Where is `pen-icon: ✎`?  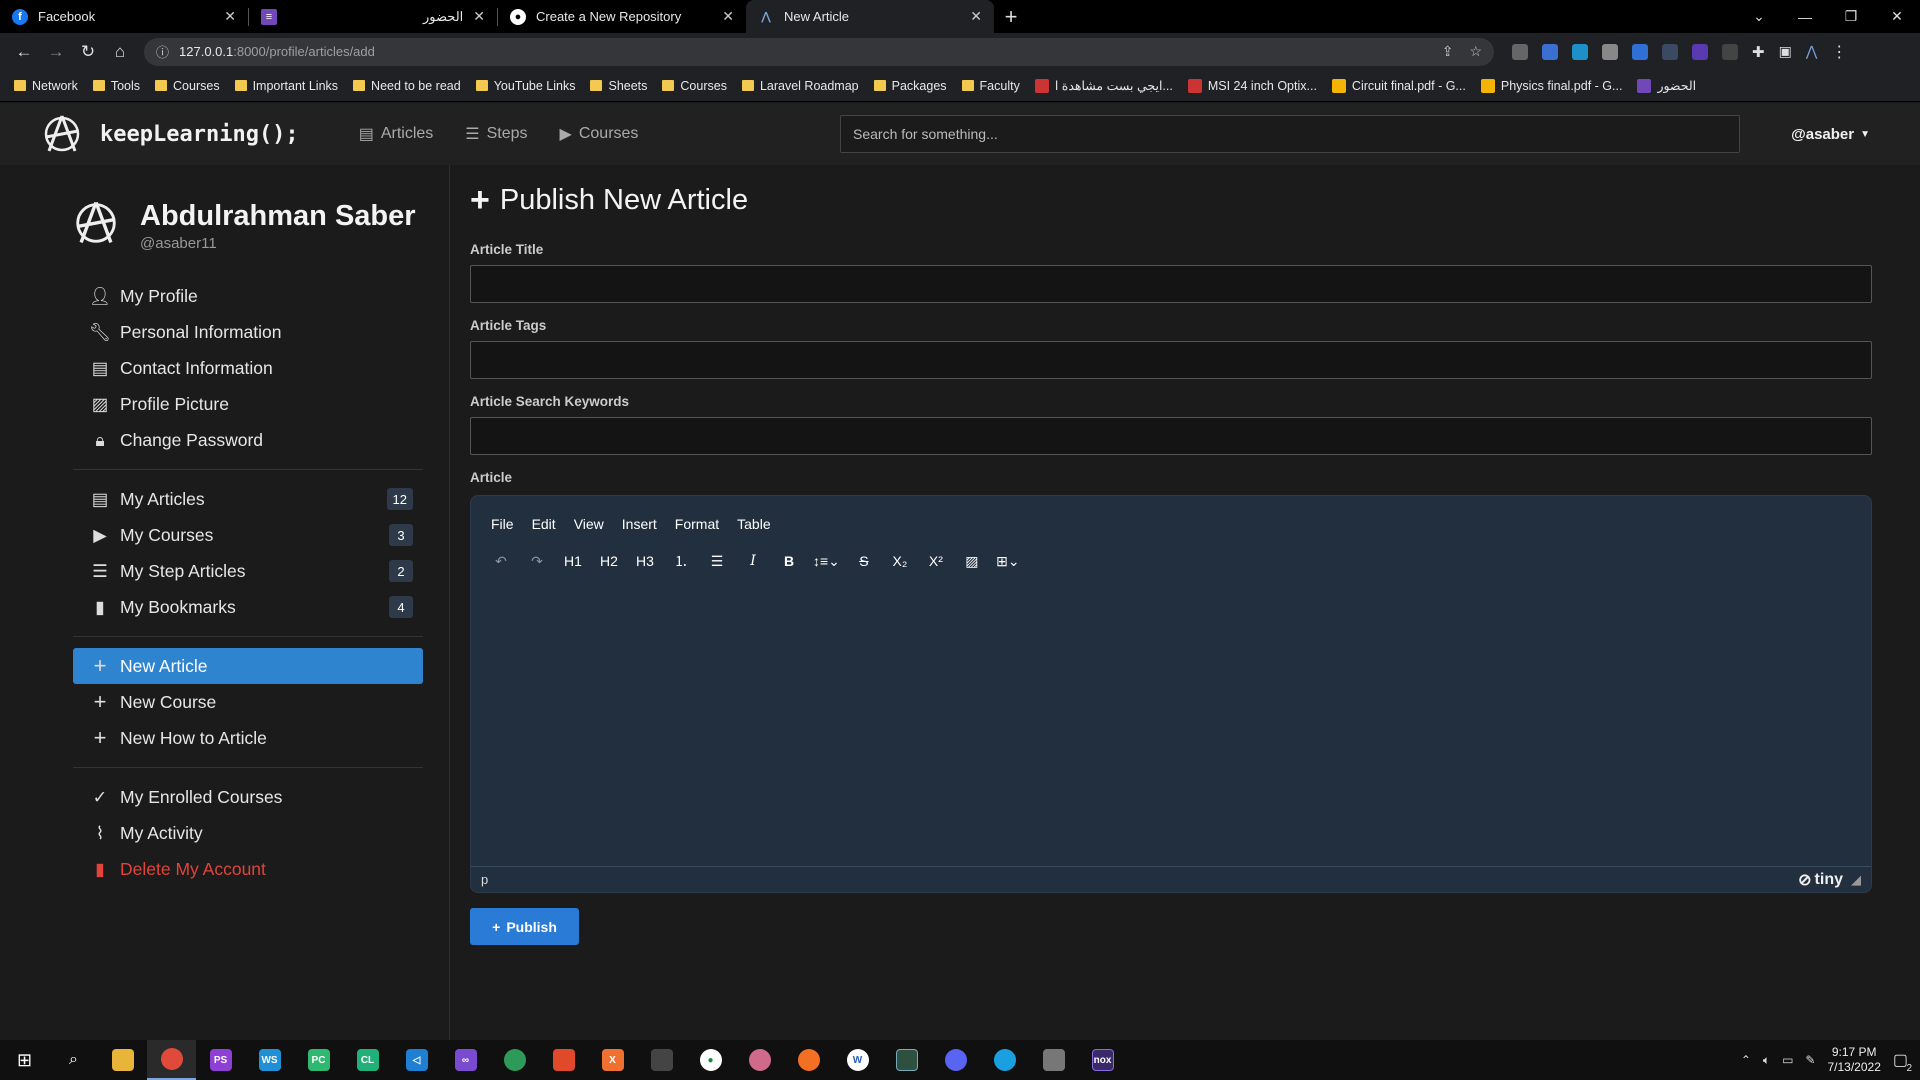
pen-icon: ✎ is located at coordinates (1810, 1060).